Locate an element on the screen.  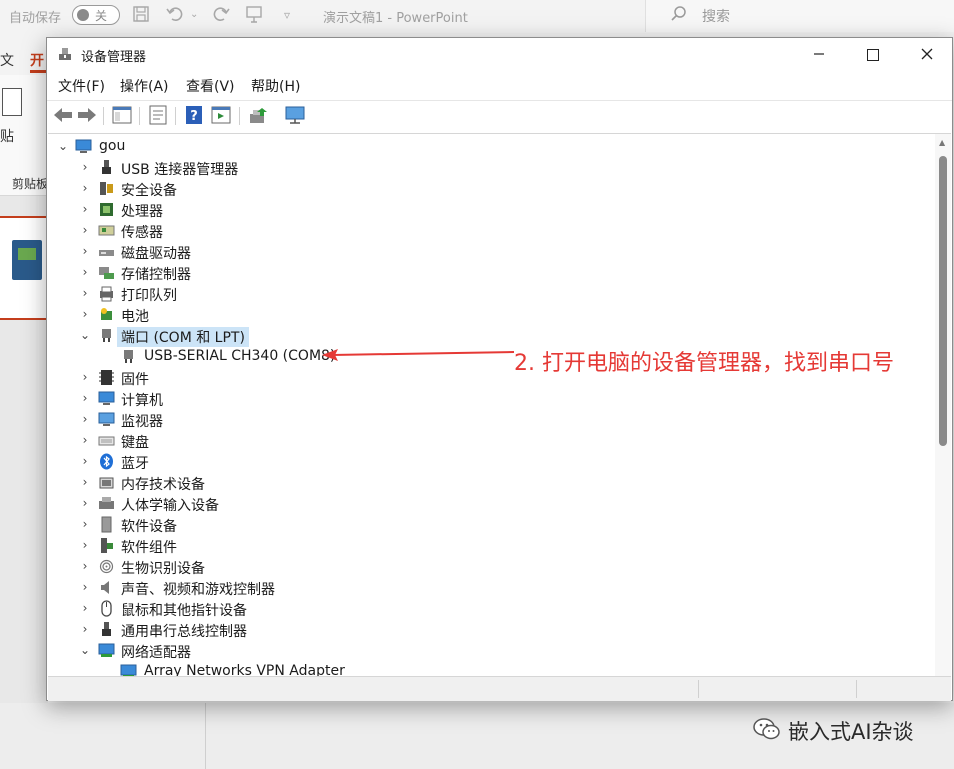
tree-item-label: 电池 is located at coordinates (135, 317).